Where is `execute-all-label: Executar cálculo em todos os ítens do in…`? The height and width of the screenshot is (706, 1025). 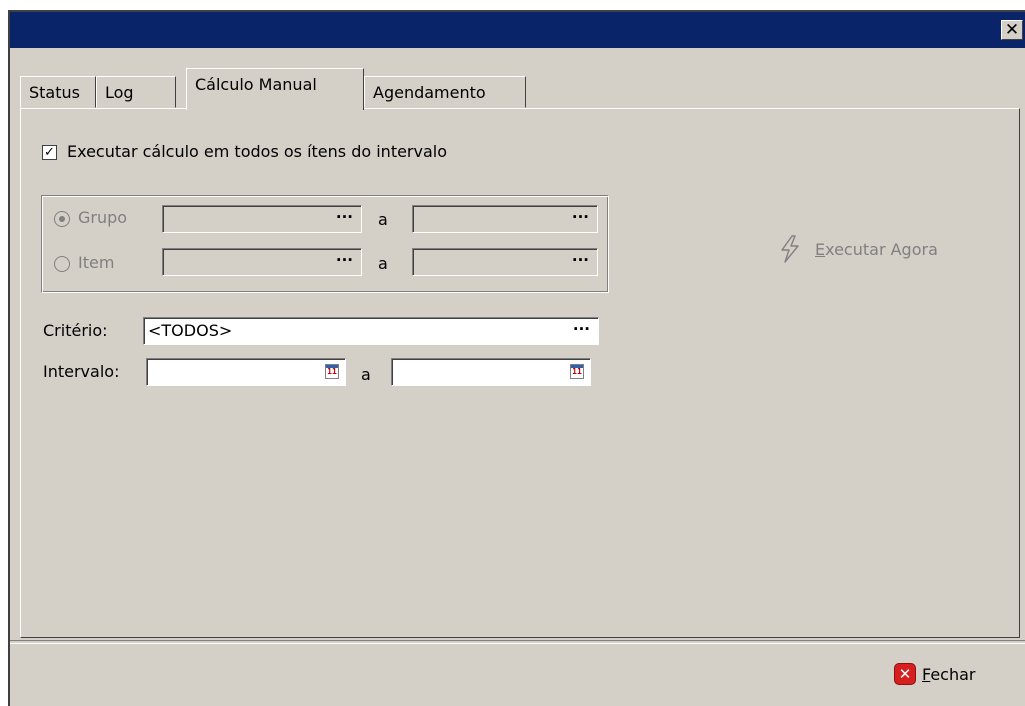
execute-all-label: Executar cálculo em todos os ítens do in… is located at coordinates (257, 151).